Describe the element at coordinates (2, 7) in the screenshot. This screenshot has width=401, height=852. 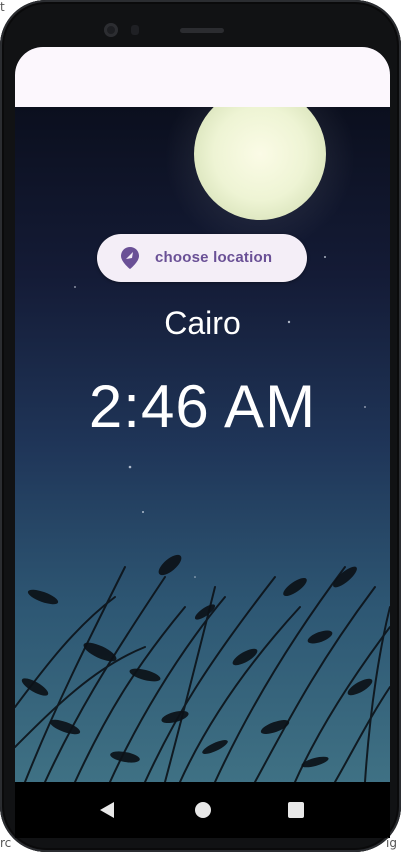
I see `edge-text-fragment: t` at that location.